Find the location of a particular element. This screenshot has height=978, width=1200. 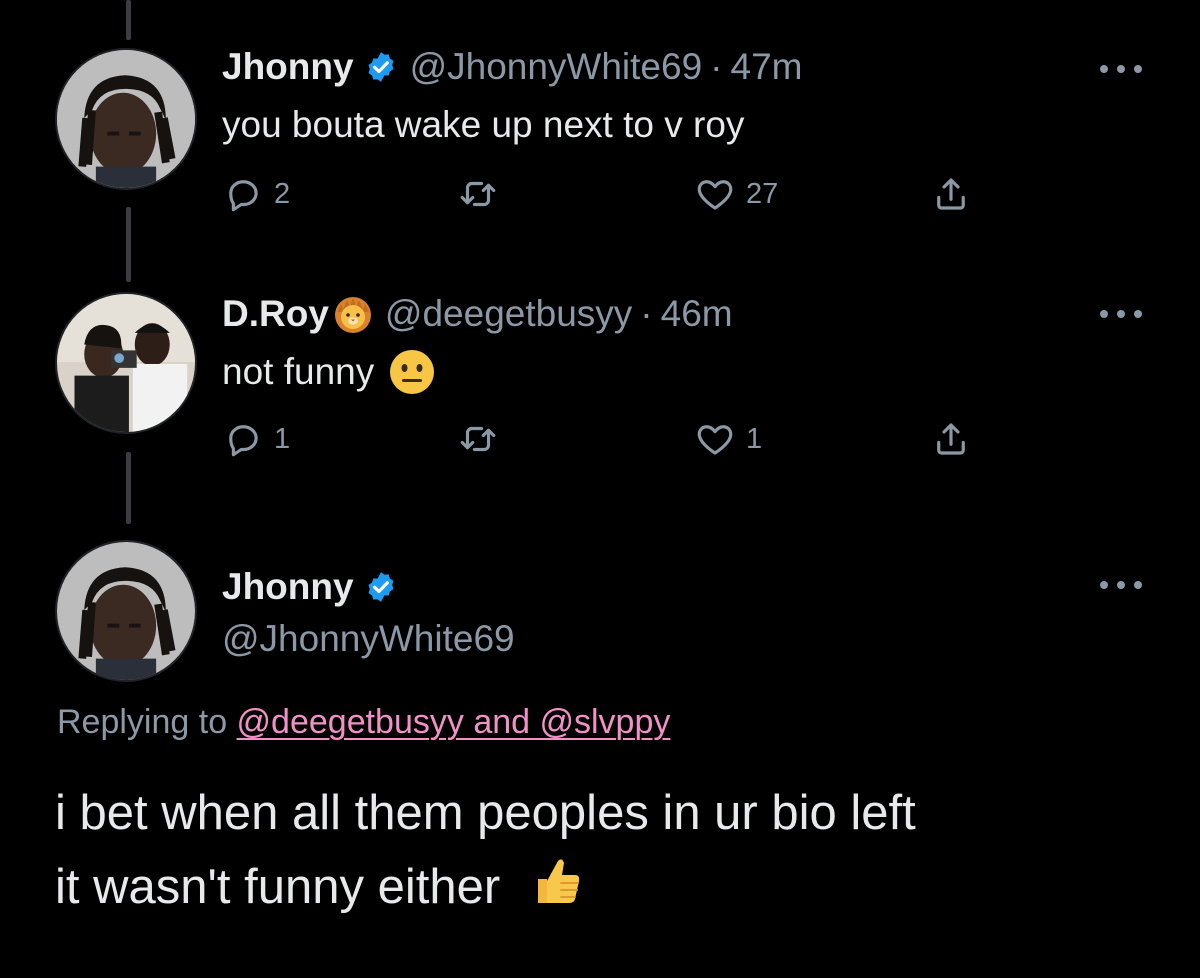

like-button: 27 is located at coordinates (736, 194).